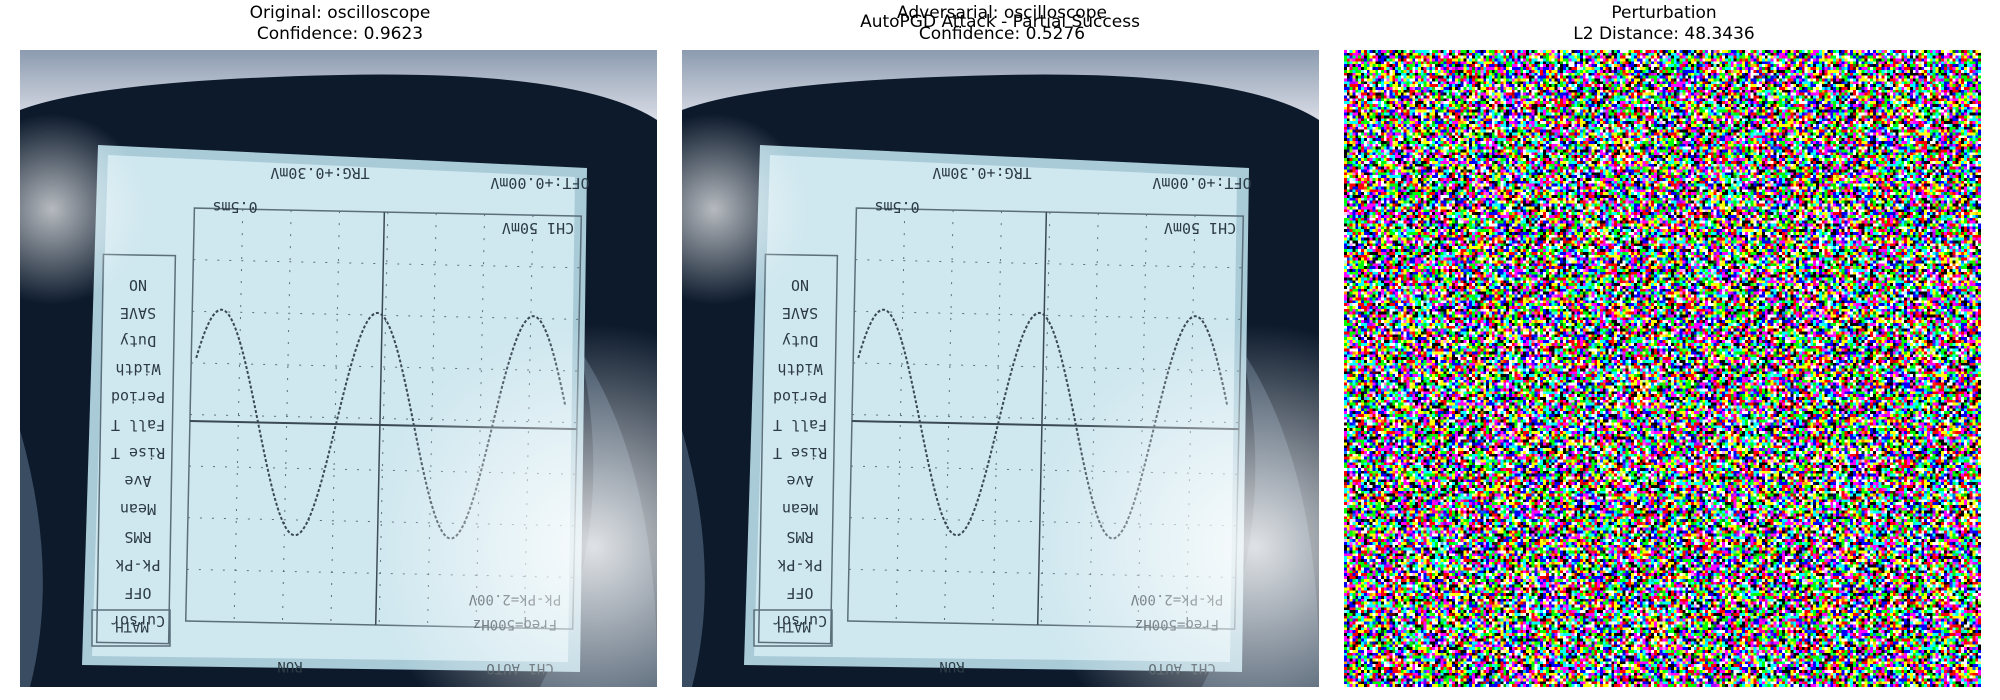  What do you see at coordinates (340, 34) in the screenshot?
I see `original-confidence: Confidence: 0.9623` at bounding box center [340, 34].